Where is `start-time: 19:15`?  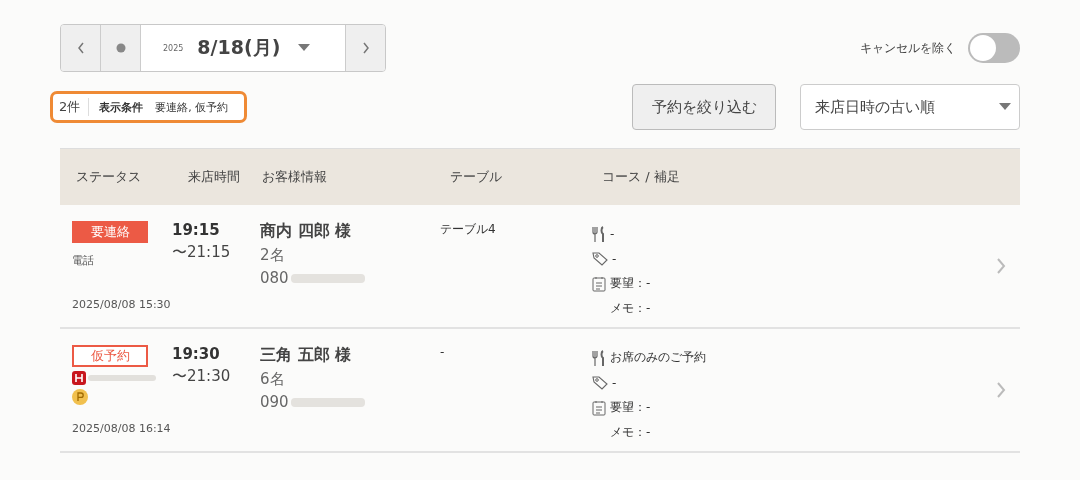 start-time: 19:15 is located at coordinates (196, 230).